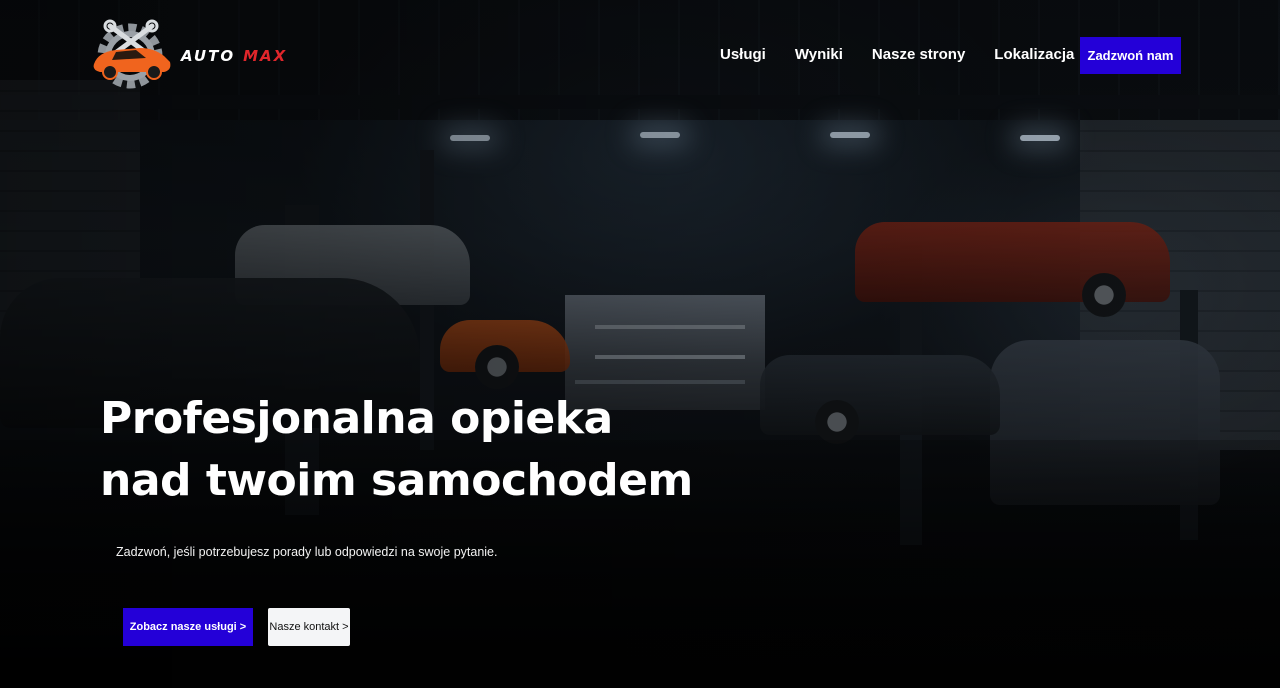 The width and height of the screenshot is (1280, 688). What do you see at coordinates (1034, 54) in the screenshot?
I see `nav-link-lokalizacja: Lokalizacja` at bounding box center [1034, 54].